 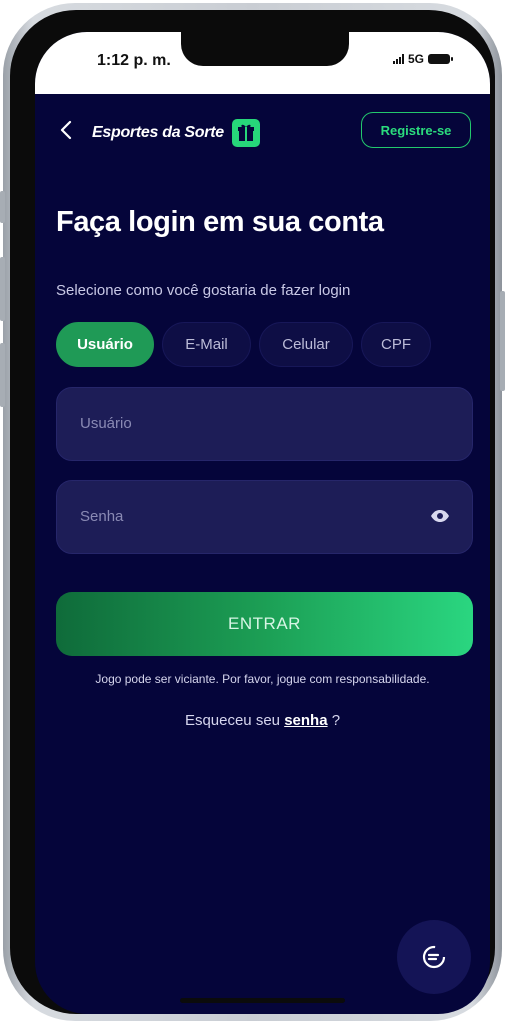 I want to click on brand-e-icon, so click(x=434, y=957).